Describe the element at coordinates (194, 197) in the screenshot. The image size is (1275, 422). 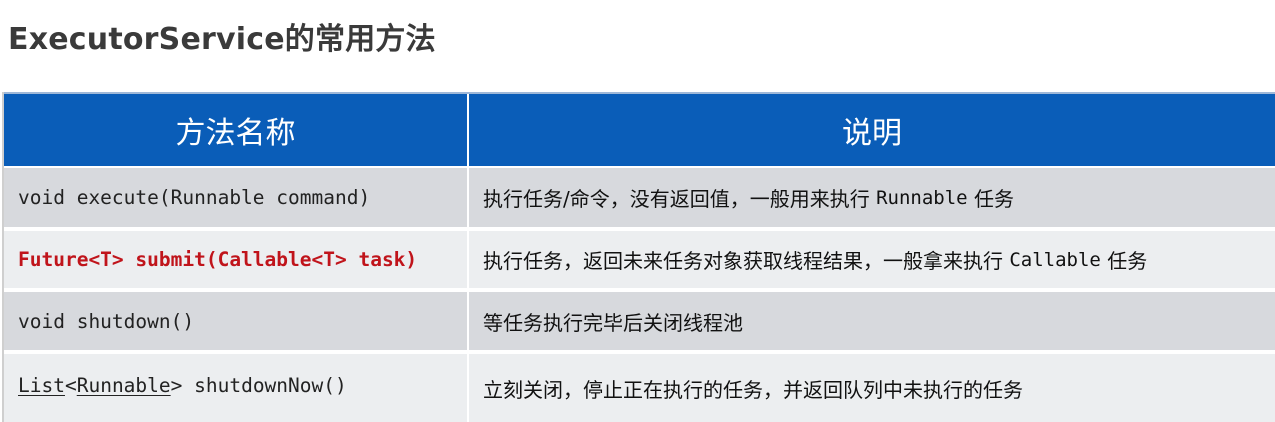
I see `method-cell: void execute(Runnable command)` at that location.